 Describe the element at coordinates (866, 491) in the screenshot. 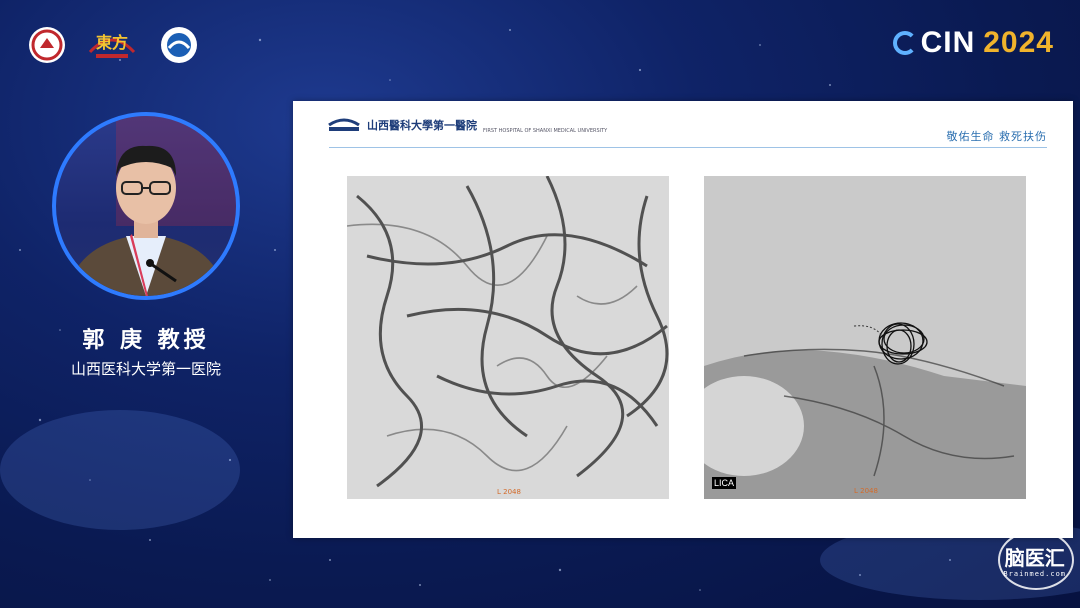

I see `right-caption: L 2048` at that location.